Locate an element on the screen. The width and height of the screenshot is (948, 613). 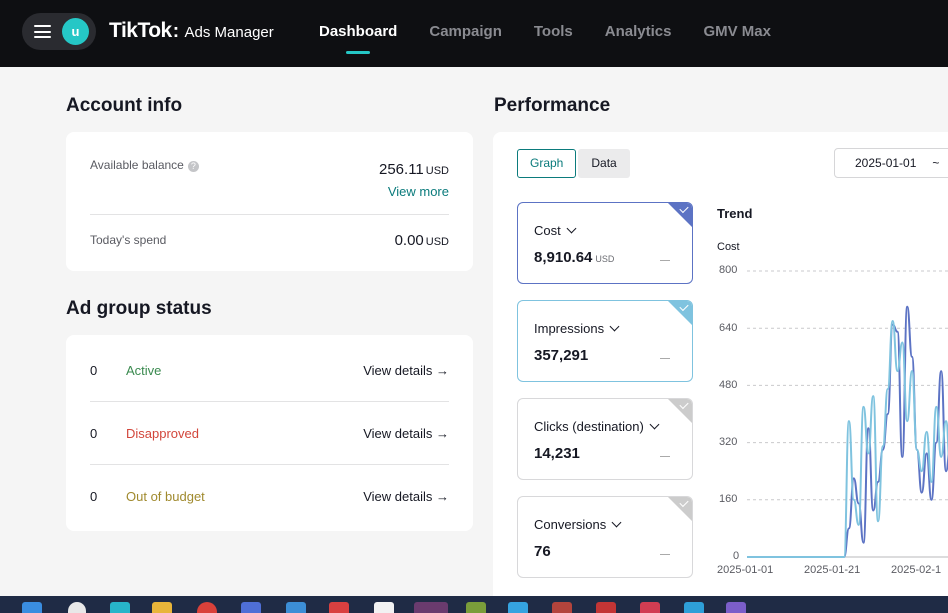
windows-taskbar is located at coordinates (474, 604).